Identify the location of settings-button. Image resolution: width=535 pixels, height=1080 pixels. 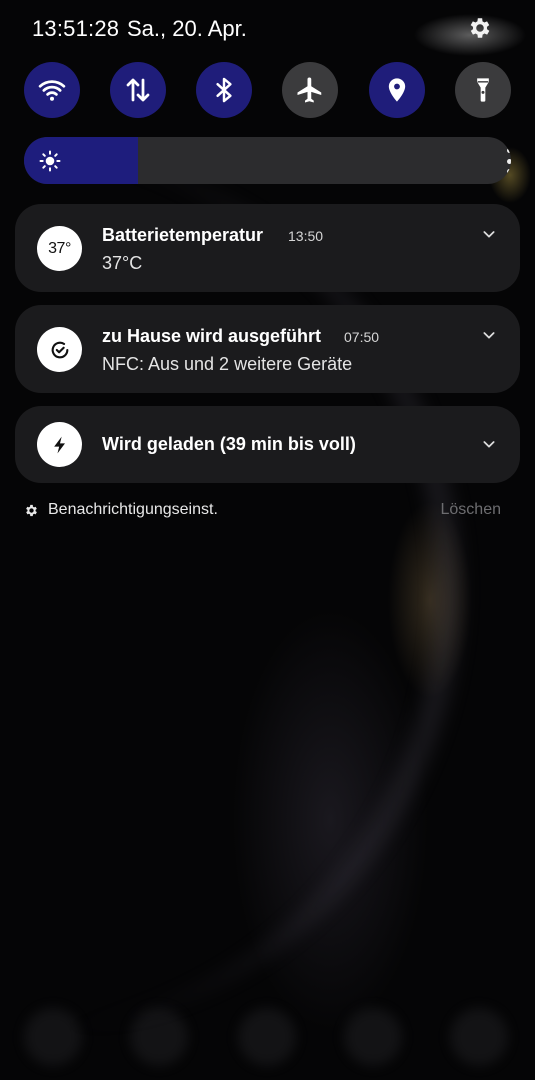
(480, 28).